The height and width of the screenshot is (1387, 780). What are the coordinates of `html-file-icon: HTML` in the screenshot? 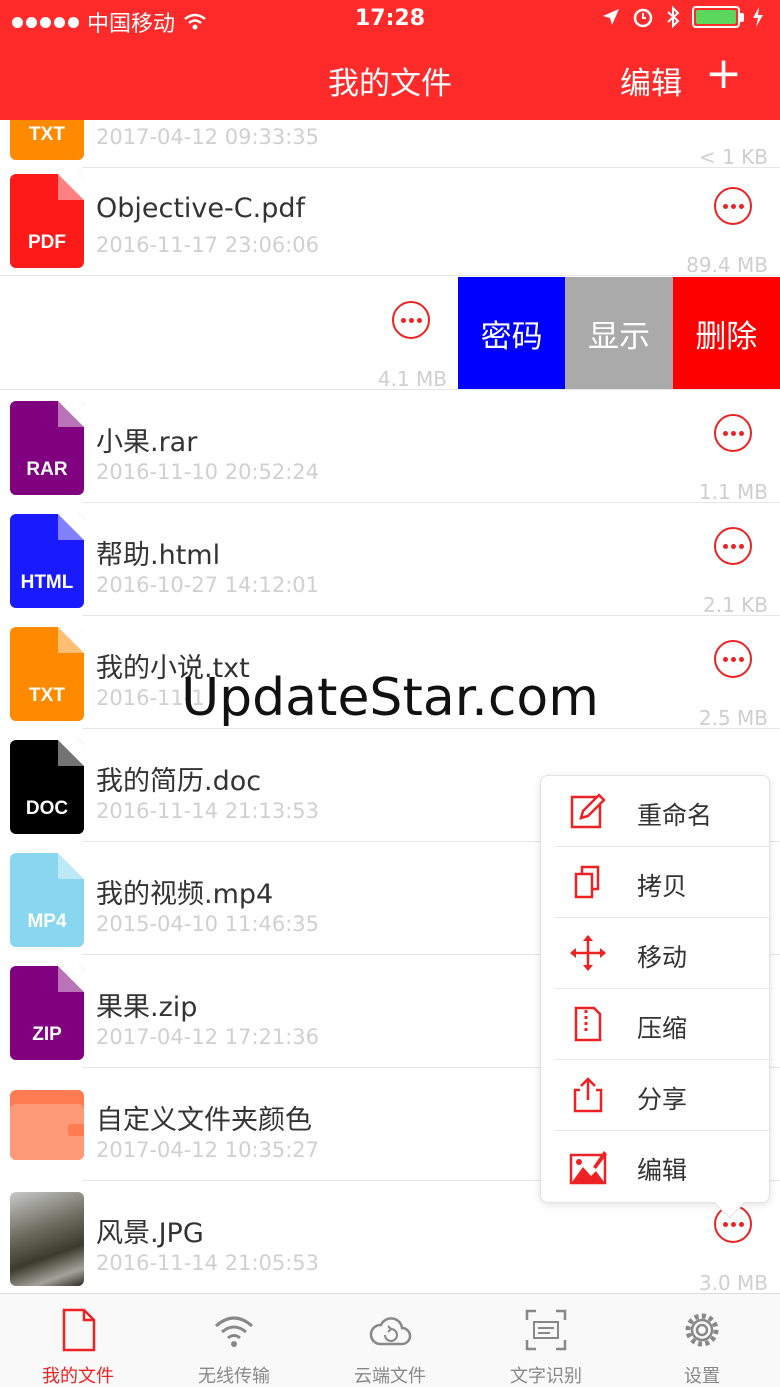 It's located at (47, 561).